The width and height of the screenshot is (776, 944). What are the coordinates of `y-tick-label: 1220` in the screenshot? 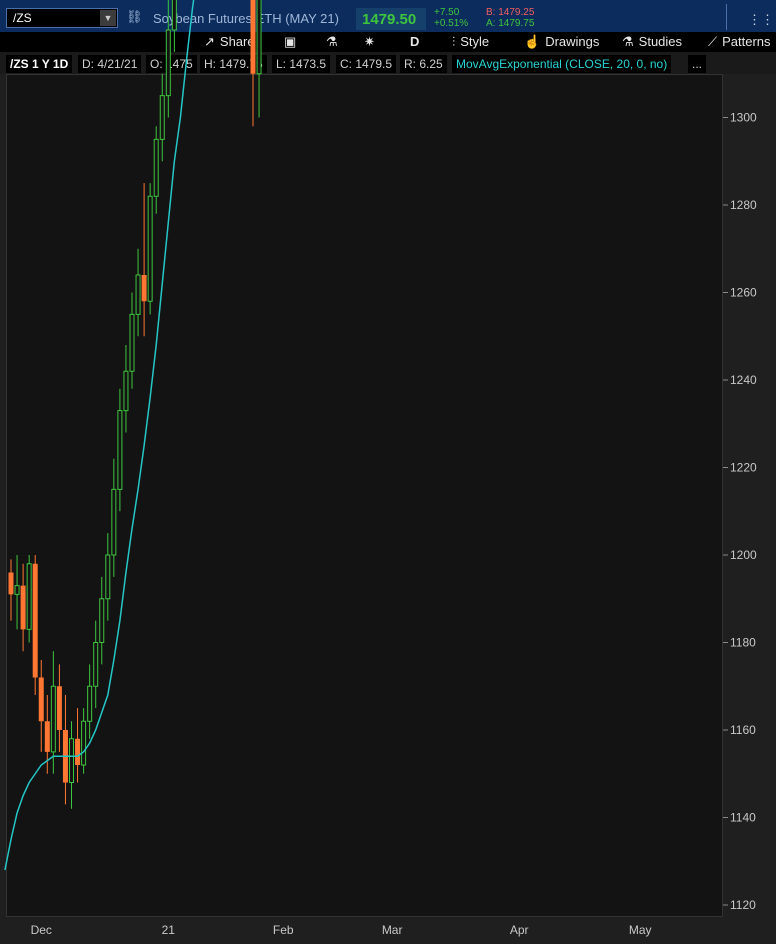 It's located at (743, 468).